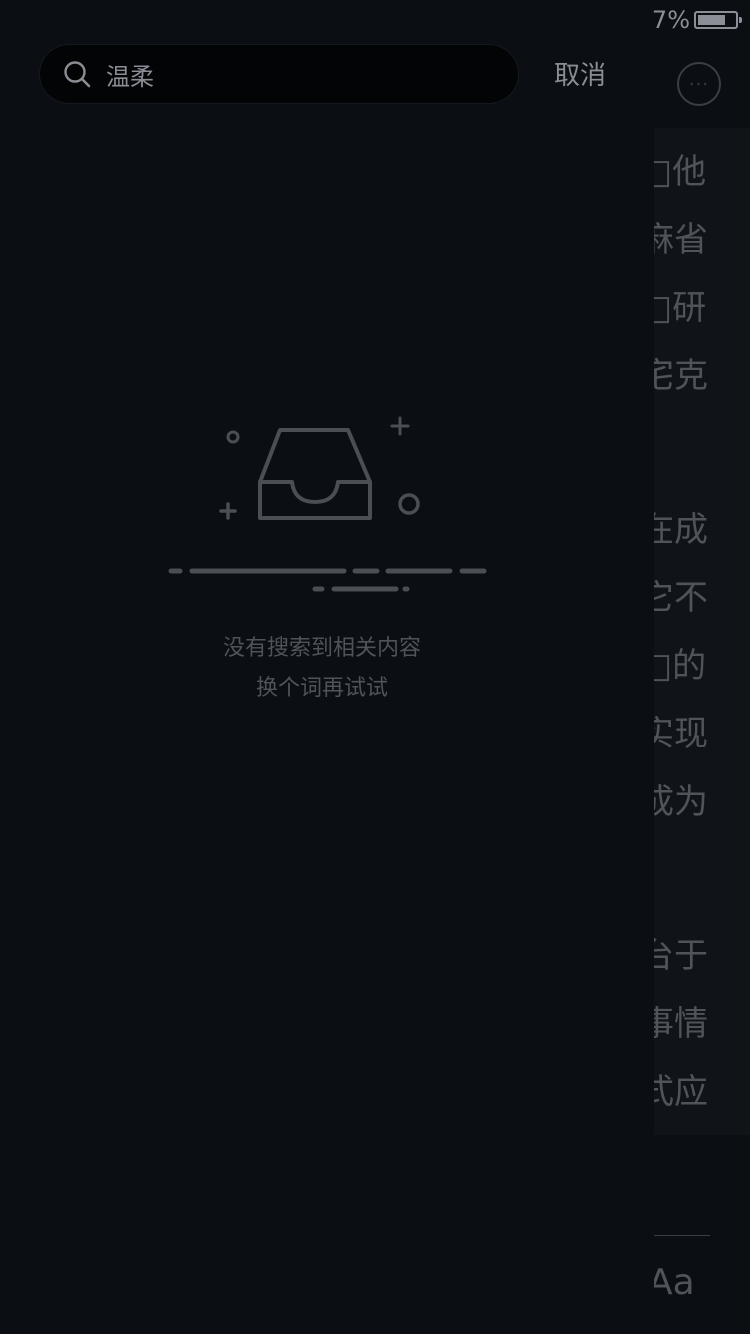  Describe the element at coordinates (674, 1024) in the screenshot. I see `reader-text-line: 事情` at that location.